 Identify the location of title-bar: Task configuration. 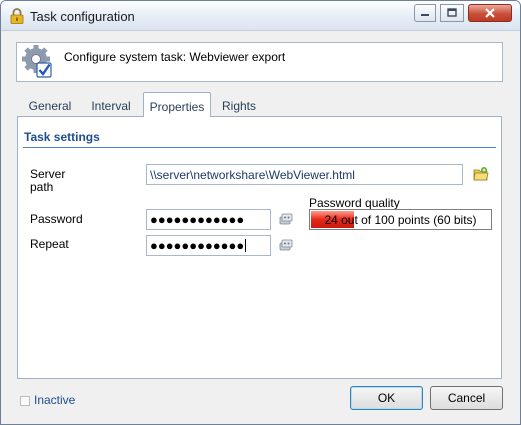
(260, 16).